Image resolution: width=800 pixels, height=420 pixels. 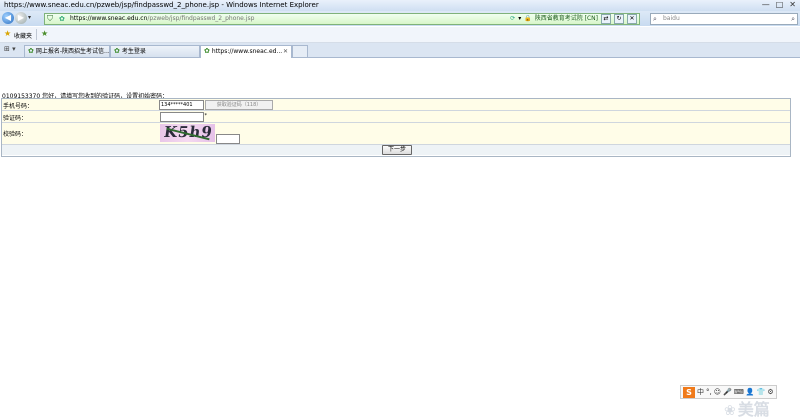 I want to click on address-bar-right: ⟳ ▾ 🔒 陕西省教育考试院 [CN] ⇄ ↻ ✕, so click(x=573, y=19).